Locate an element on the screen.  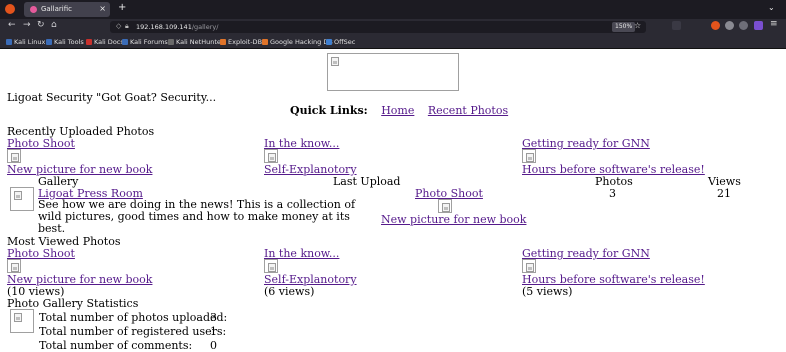
kali-docs-icon is located at coordinates (89, 42).